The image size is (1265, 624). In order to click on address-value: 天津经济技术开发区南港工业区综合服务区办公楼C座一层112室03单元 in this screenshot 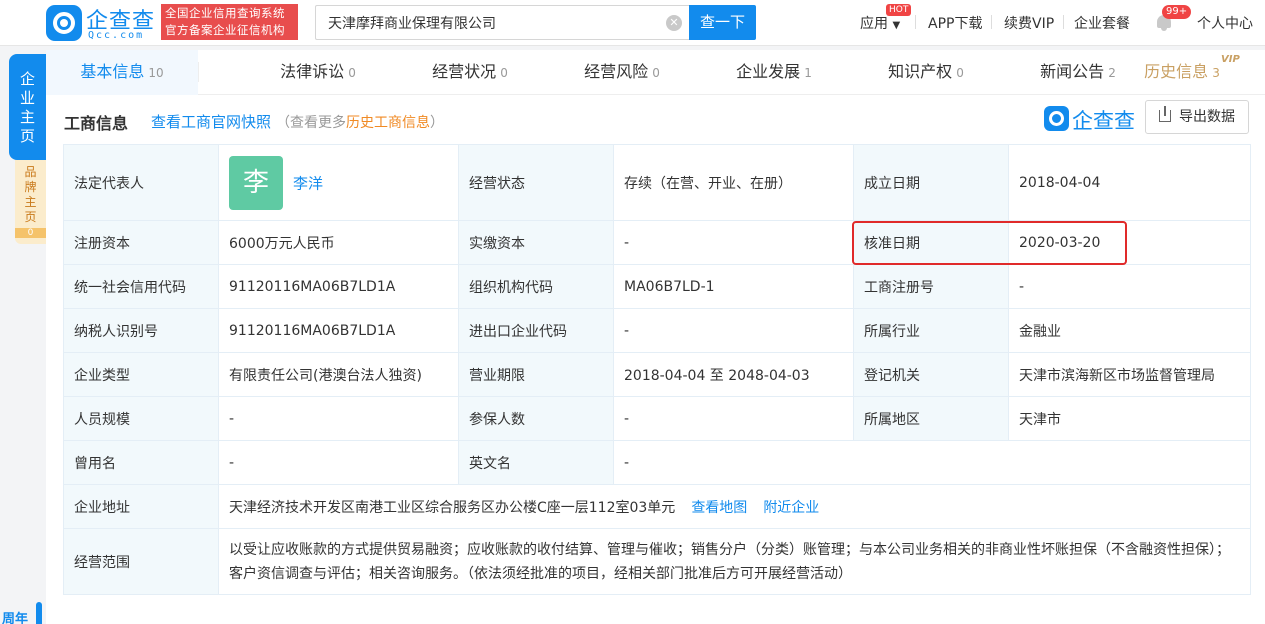, I will do `click(452, 507)`.